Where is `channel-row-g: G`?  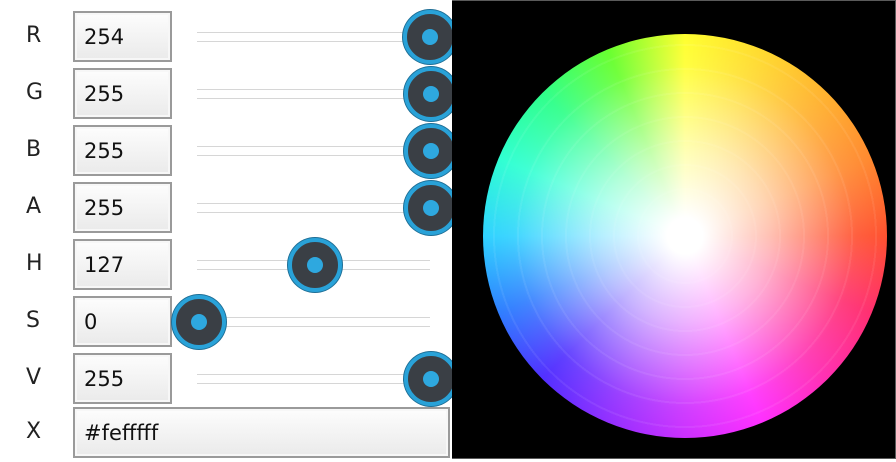 channel-row-g: G is located at coordinates (229, 94).